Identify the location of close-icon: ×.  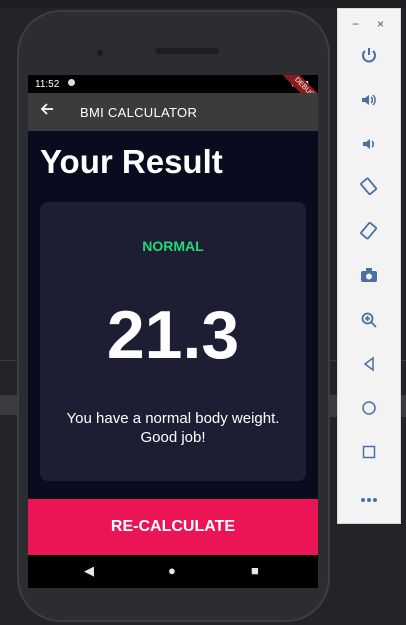
(380, 24).